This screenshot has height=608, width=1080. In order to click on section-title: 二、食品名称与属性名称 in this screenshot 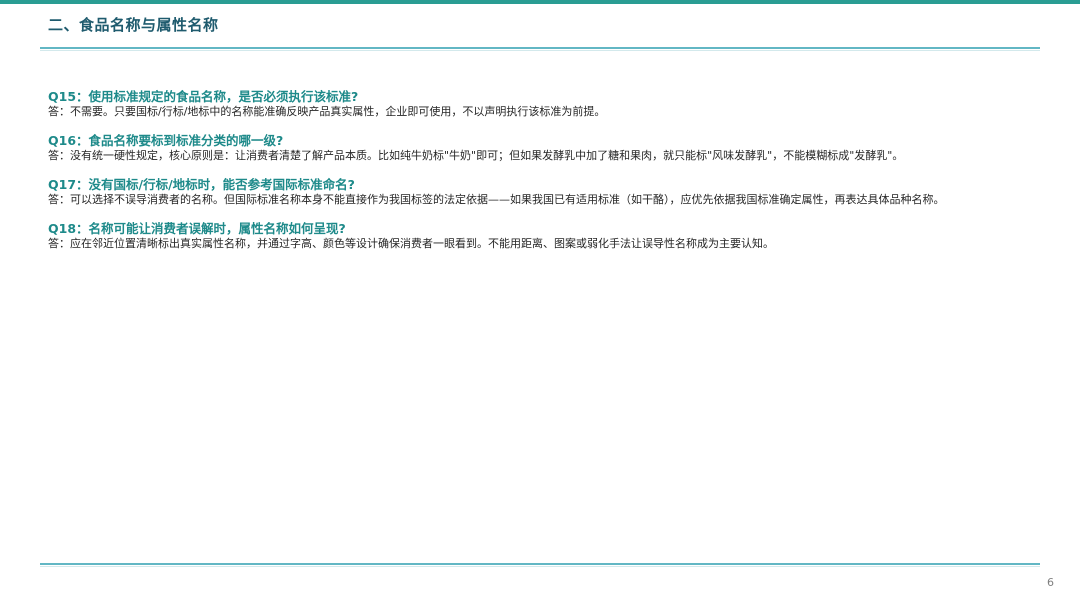, I will do `click(133, 25)`.